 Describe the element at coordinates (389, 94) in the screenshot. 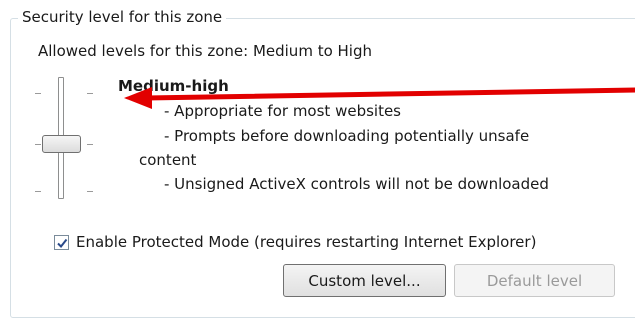

I see `arrow-shaft` at that location.